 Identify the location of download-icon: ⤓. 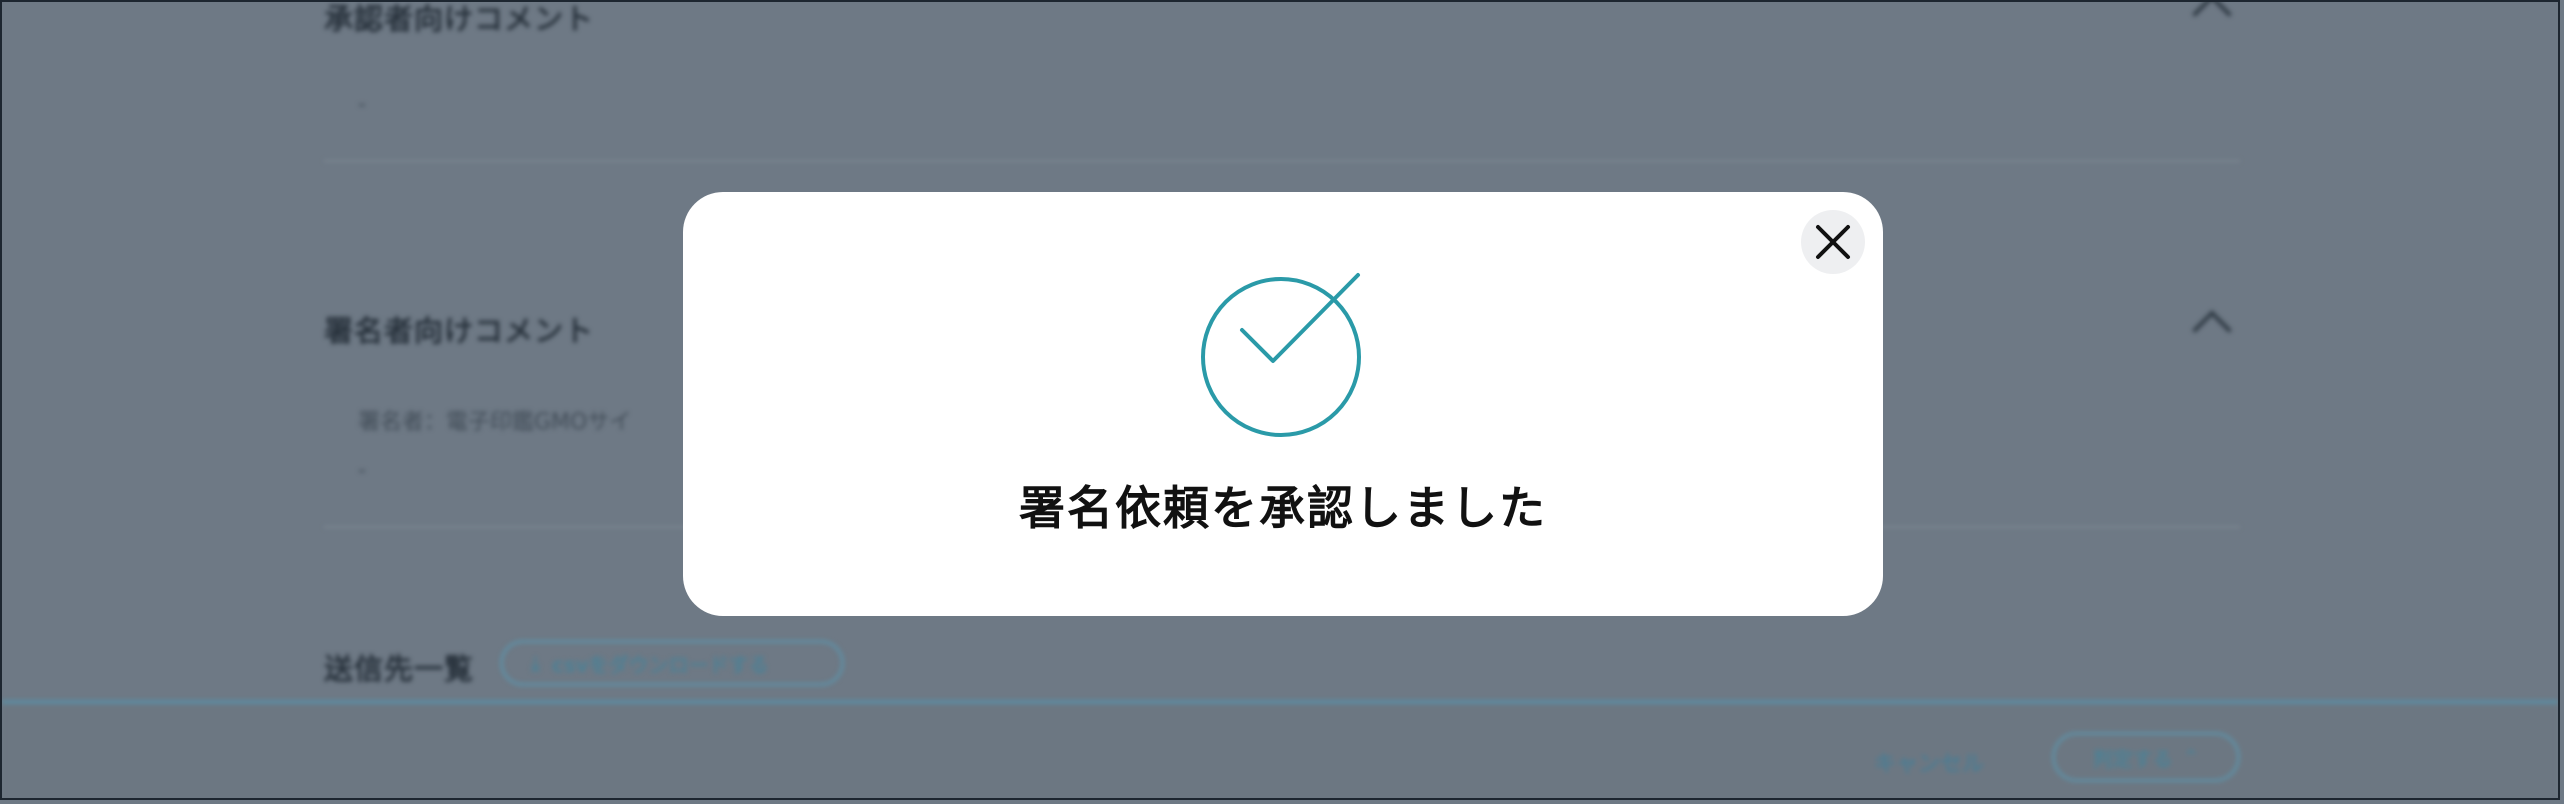
(535, 663).